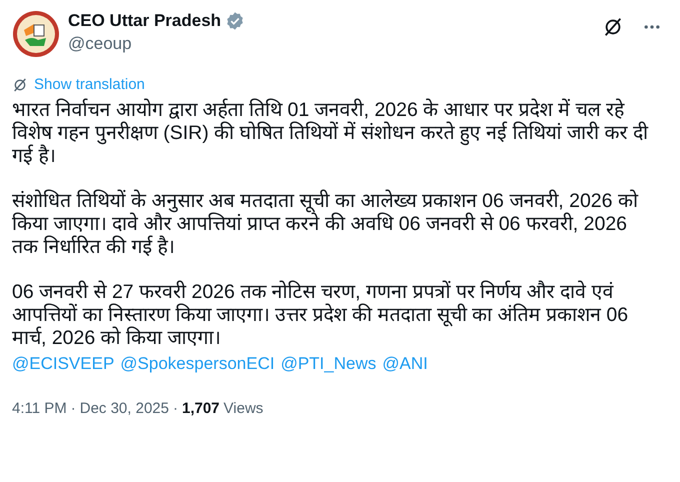 This screenshot has height=482, width=680. I want to click on post-timestamp: 4:11 PM, so click(39, 408).